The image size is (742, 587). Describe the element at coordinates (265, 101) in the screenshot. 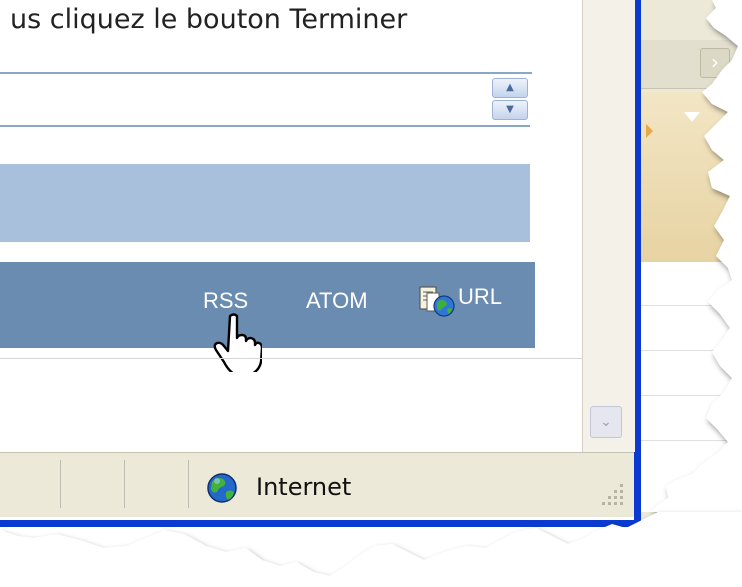

I see `url-textarea` at that location.